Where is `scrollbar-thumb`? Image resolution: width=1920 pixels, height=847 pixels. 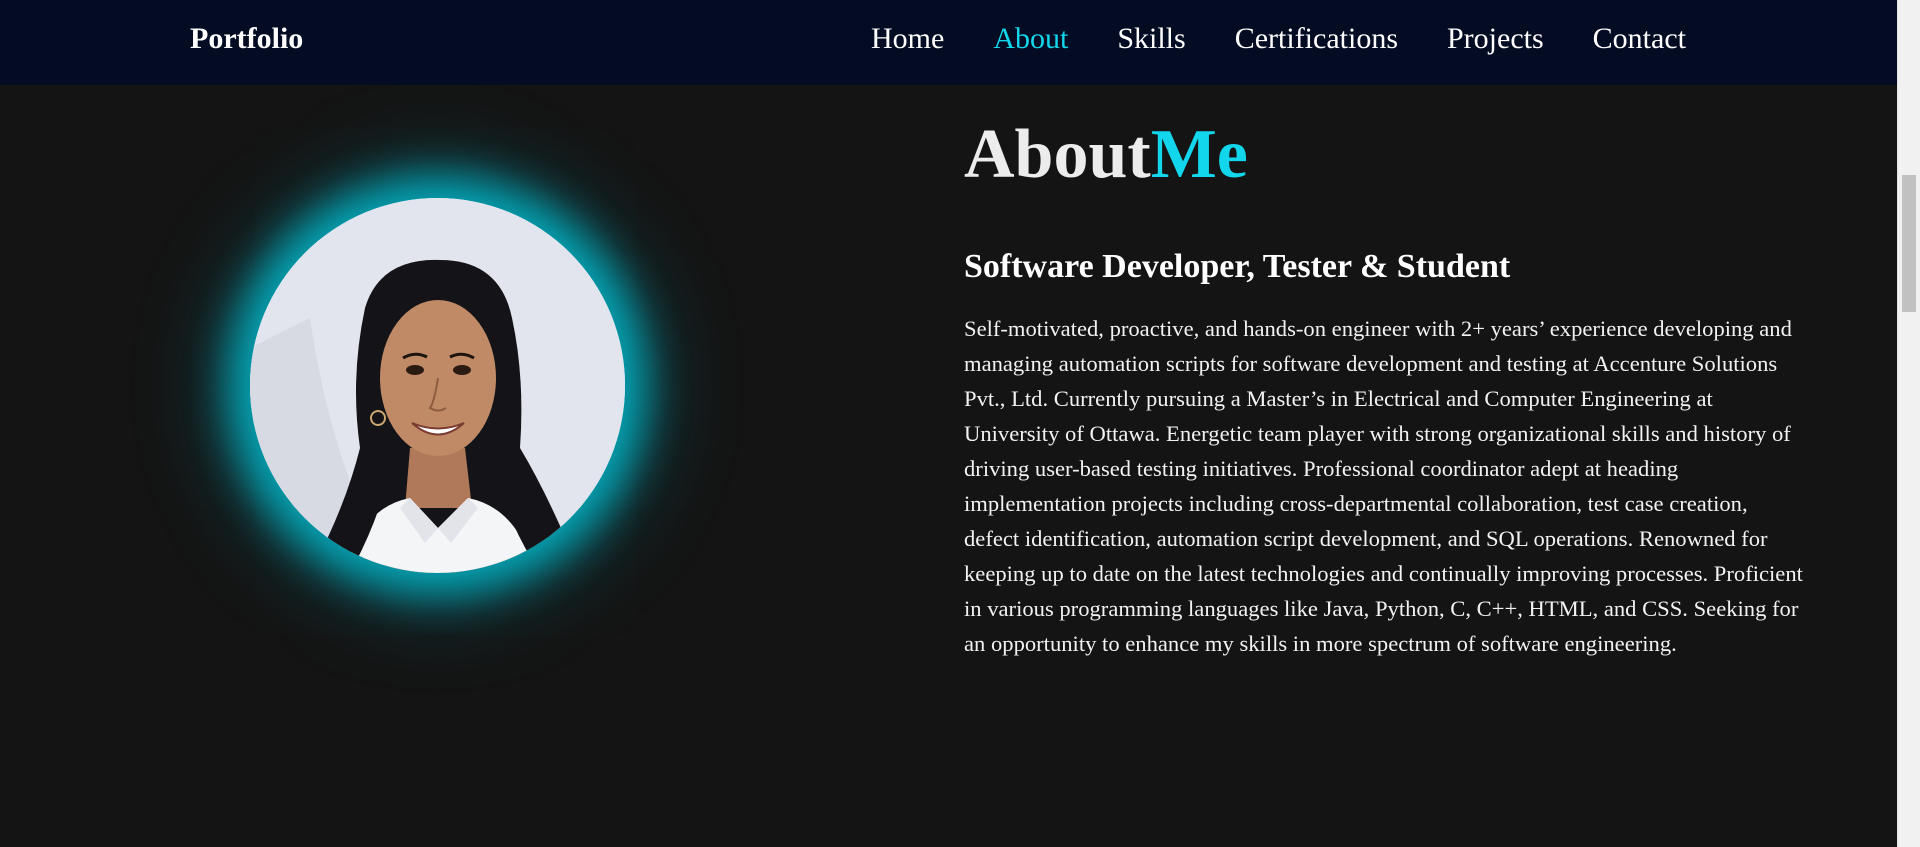 scrollbar-thumb is located at coordinates (1909, 243).